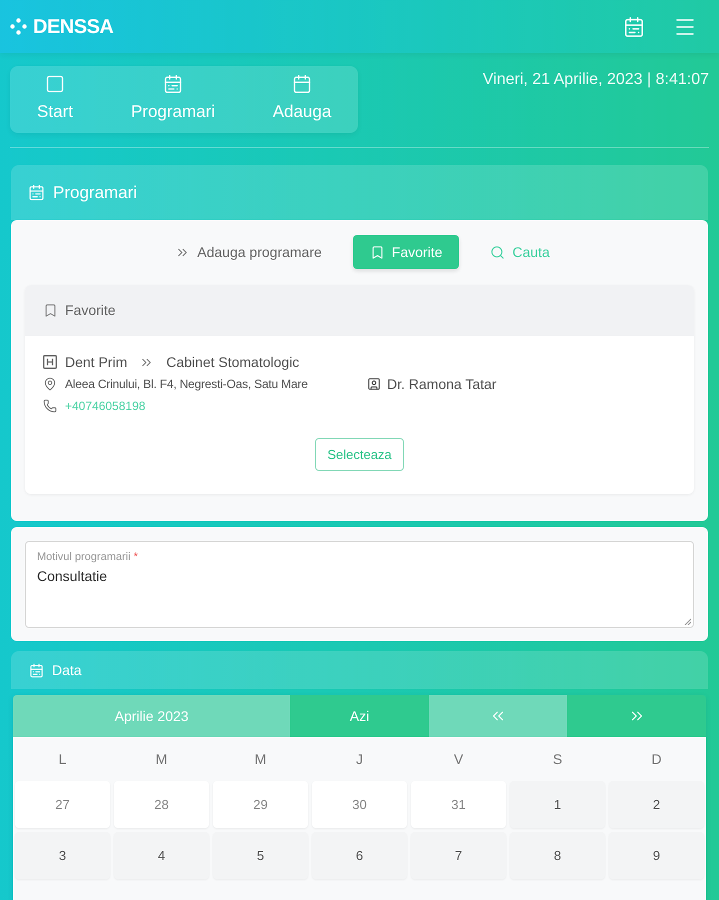 Image resolution: width=719 pixels, height=900 pixels. Describe the element at coordinates (55, 84) in the screenshot. I see `square-icon` at that location.